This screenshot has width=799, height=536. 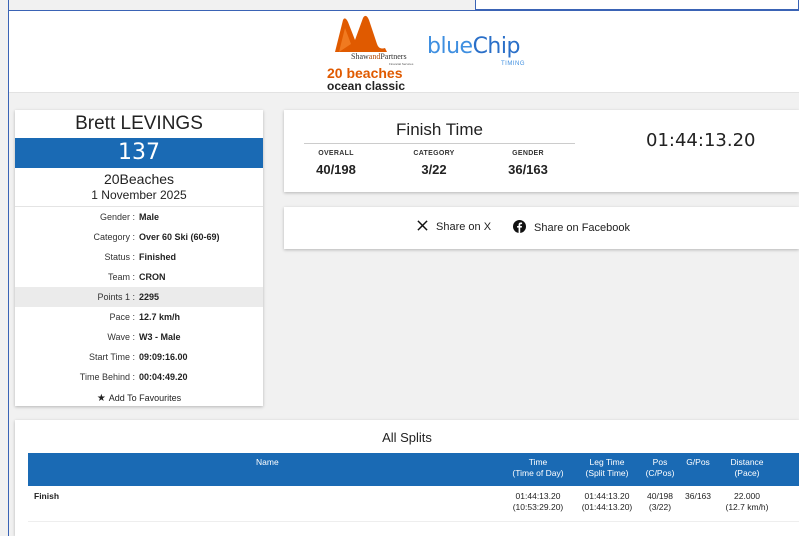 I want to click on event-logo-line1: 20 beaches, so click(x=365, y=73).